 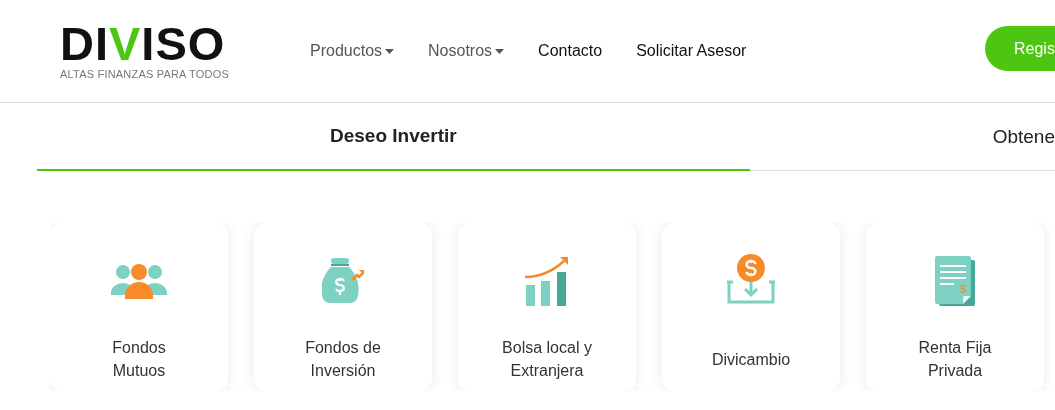 What do you see at coordinates (691, 51) in the screenshot?
I see `nav-link: Solicitar Asesor` at bounding box center [691, 51].